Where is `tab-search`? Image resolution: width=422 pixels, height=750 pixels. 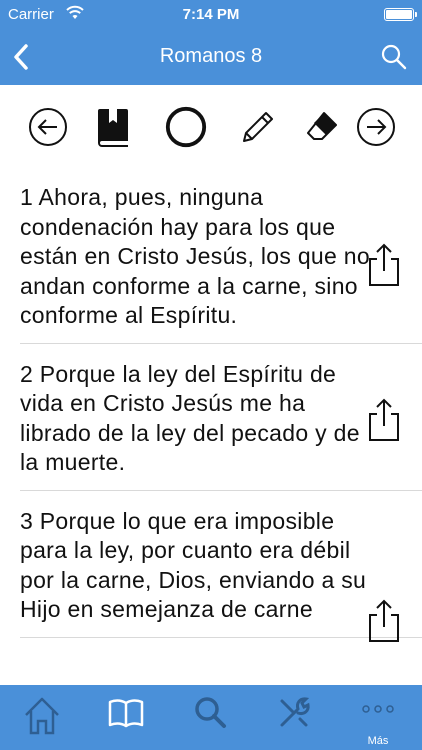 tab-search is located at coordinates (210, 717).